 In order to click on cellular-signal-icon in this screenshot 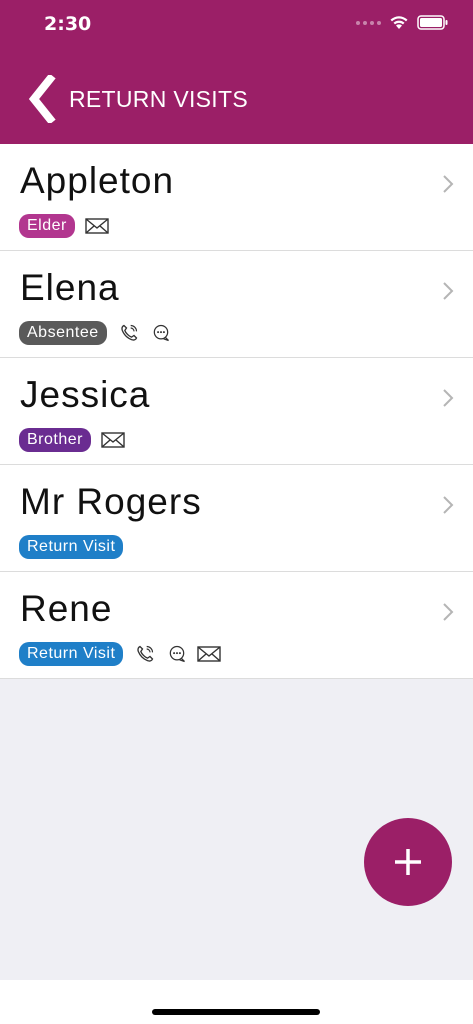, I will do `click(368, 22)`.